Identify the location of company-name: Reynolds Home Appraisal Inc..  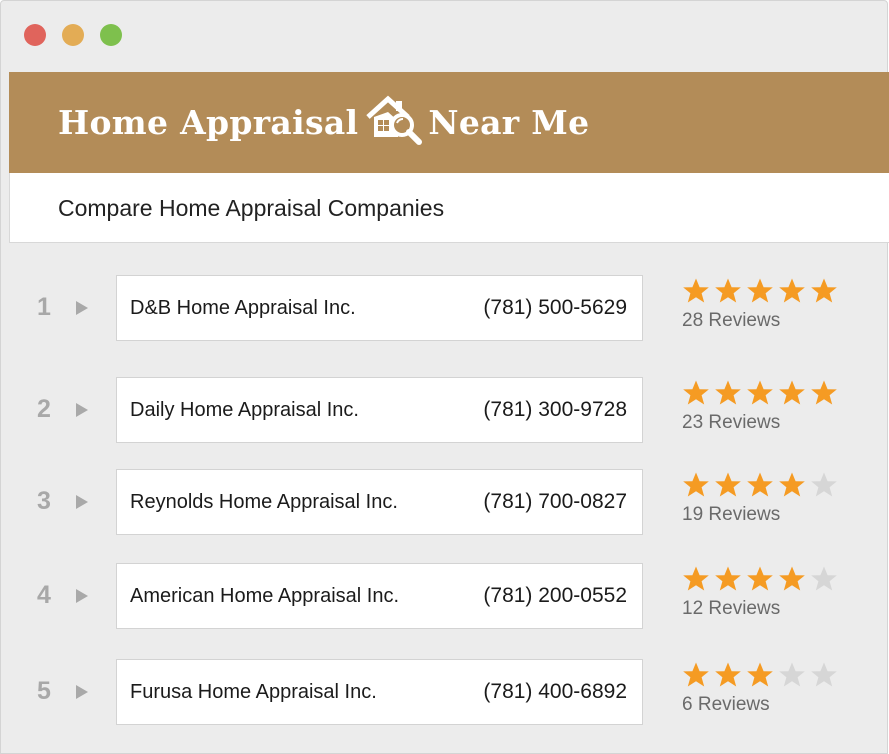
(264, 502).